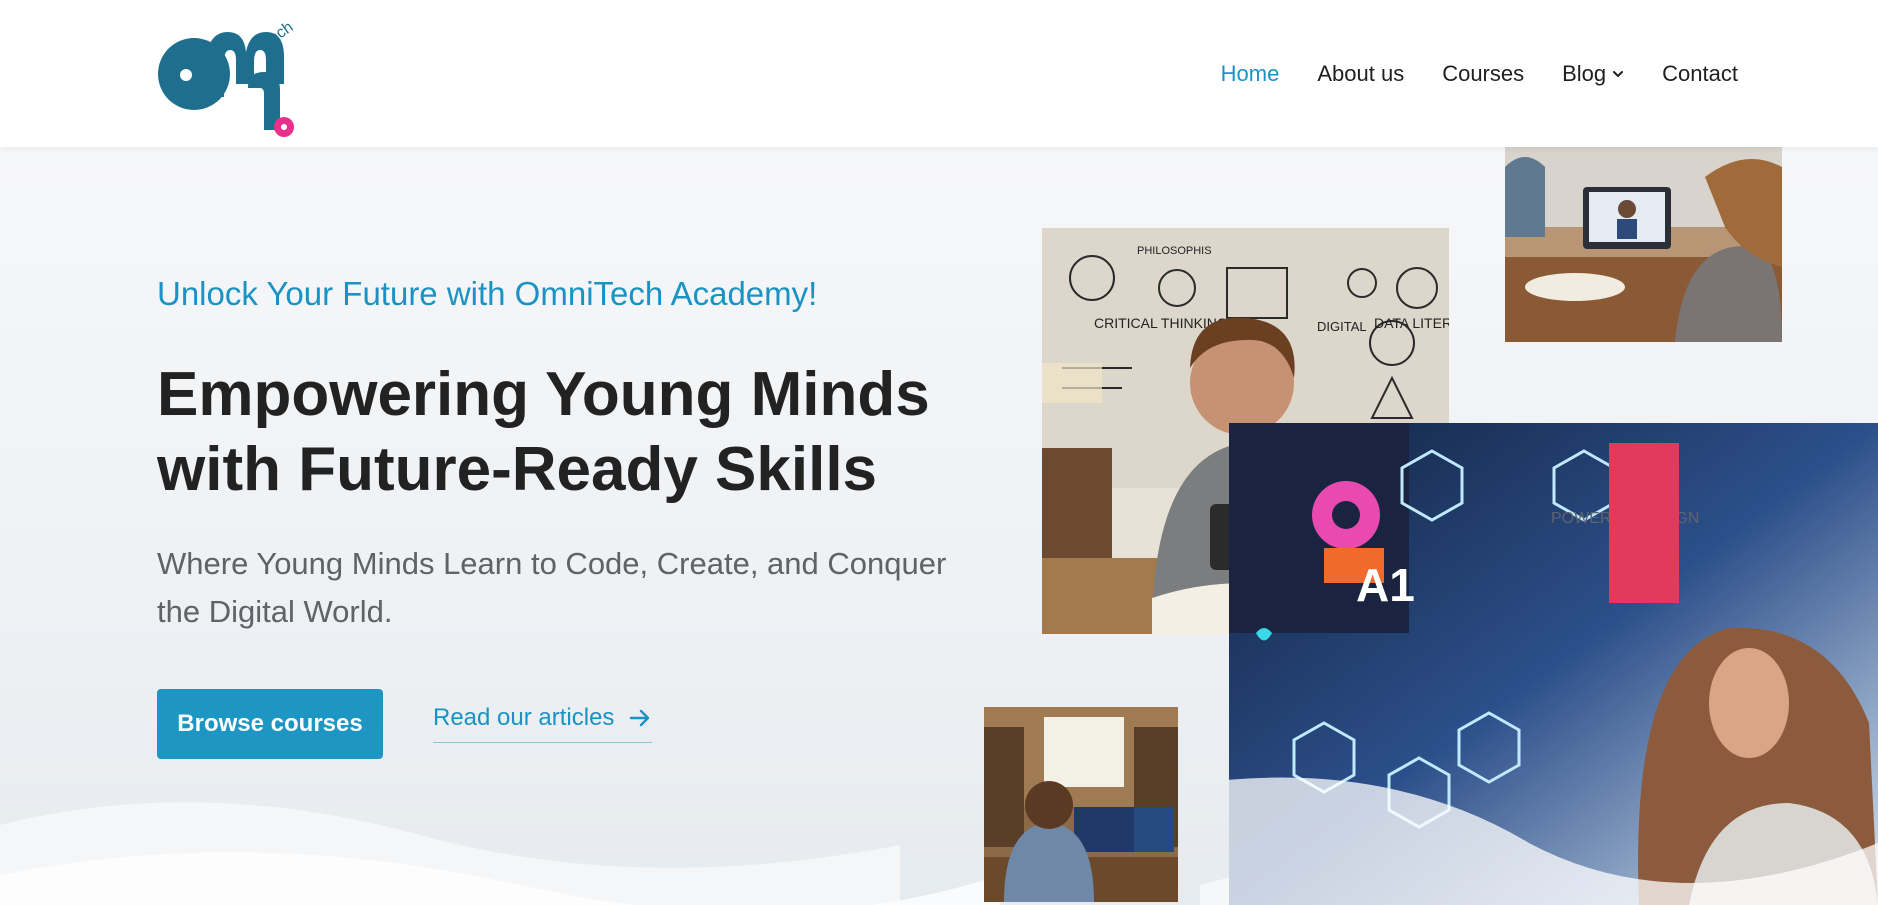 The width and height of the screenshot is (1878, 905). Describe the element at coordinates (231, 76) in the screenshot. I see `omnitech-logo: tech` at that location.